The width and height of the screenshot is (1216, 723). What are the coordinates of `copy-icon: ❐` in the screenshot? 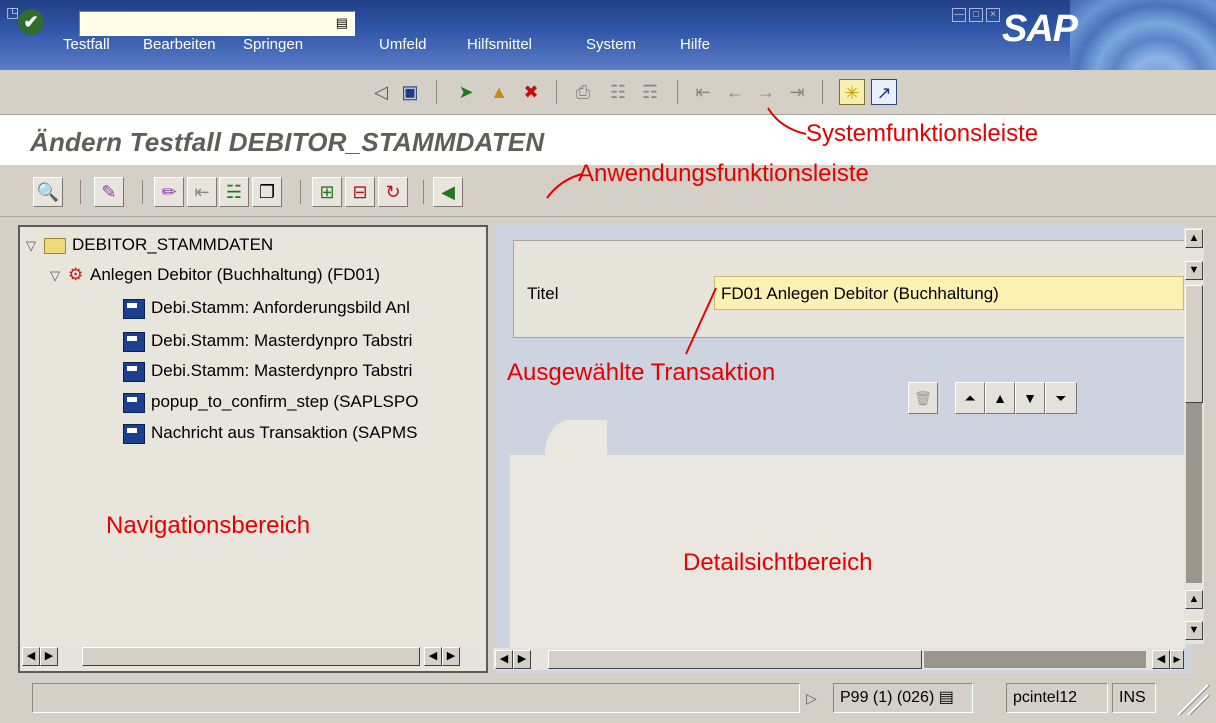 It's located at (267, 192).